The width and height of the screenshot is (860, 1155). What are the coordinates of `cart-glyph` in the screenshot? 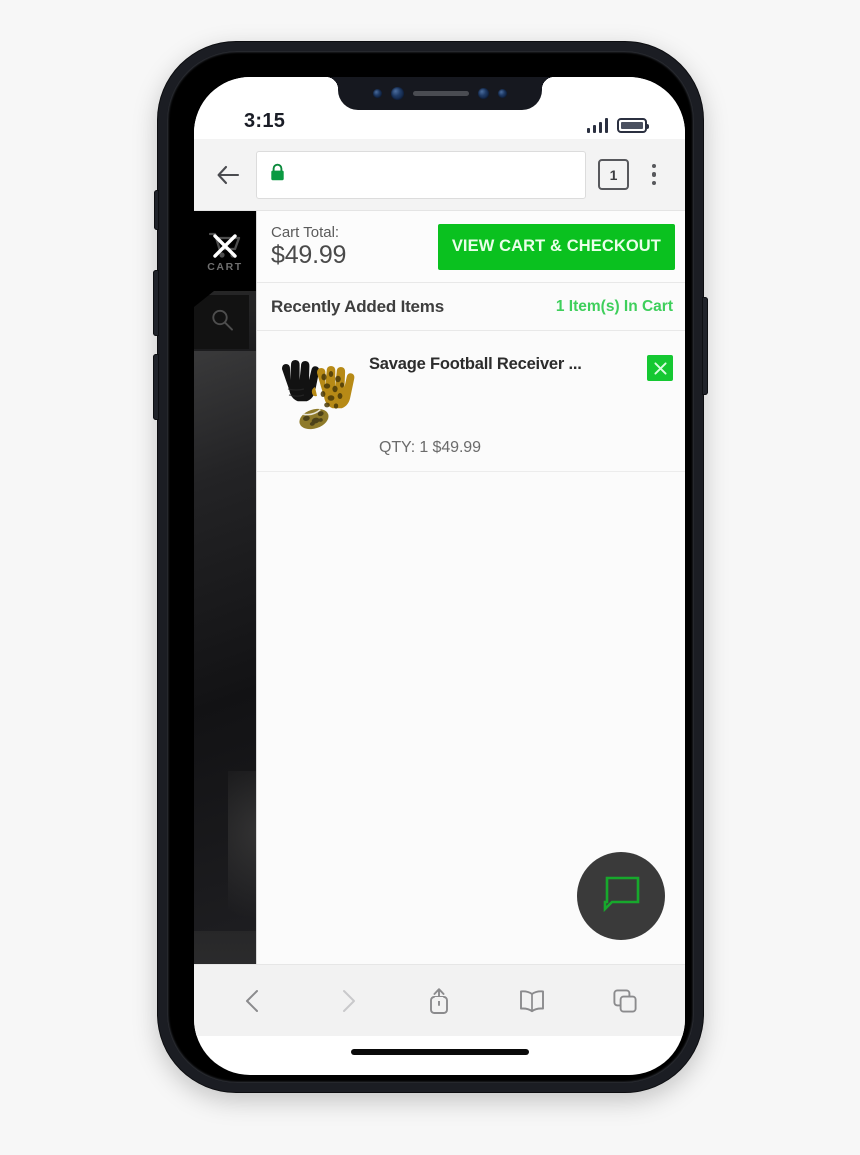 It's located at (225, 246).